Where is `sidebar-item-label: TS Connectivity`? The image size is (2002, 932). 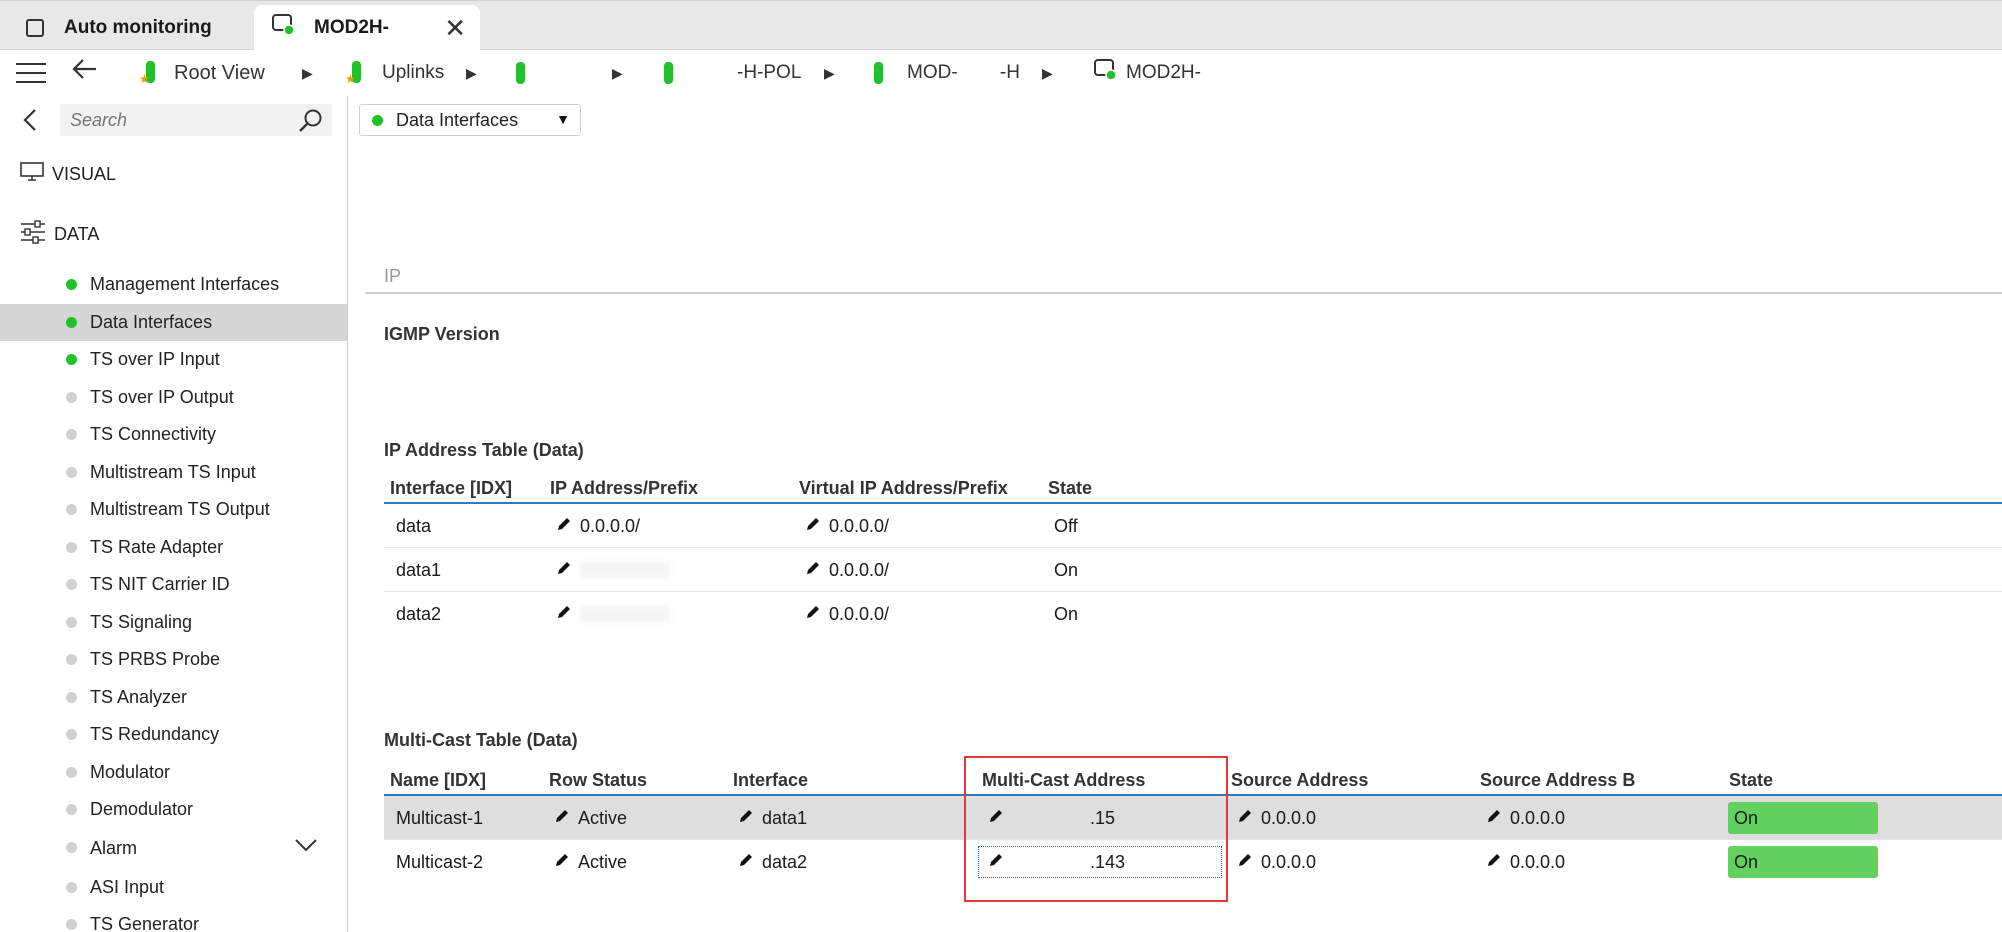
sidebar-item-label: TS Connectivity is located at coordinates (153, 434).